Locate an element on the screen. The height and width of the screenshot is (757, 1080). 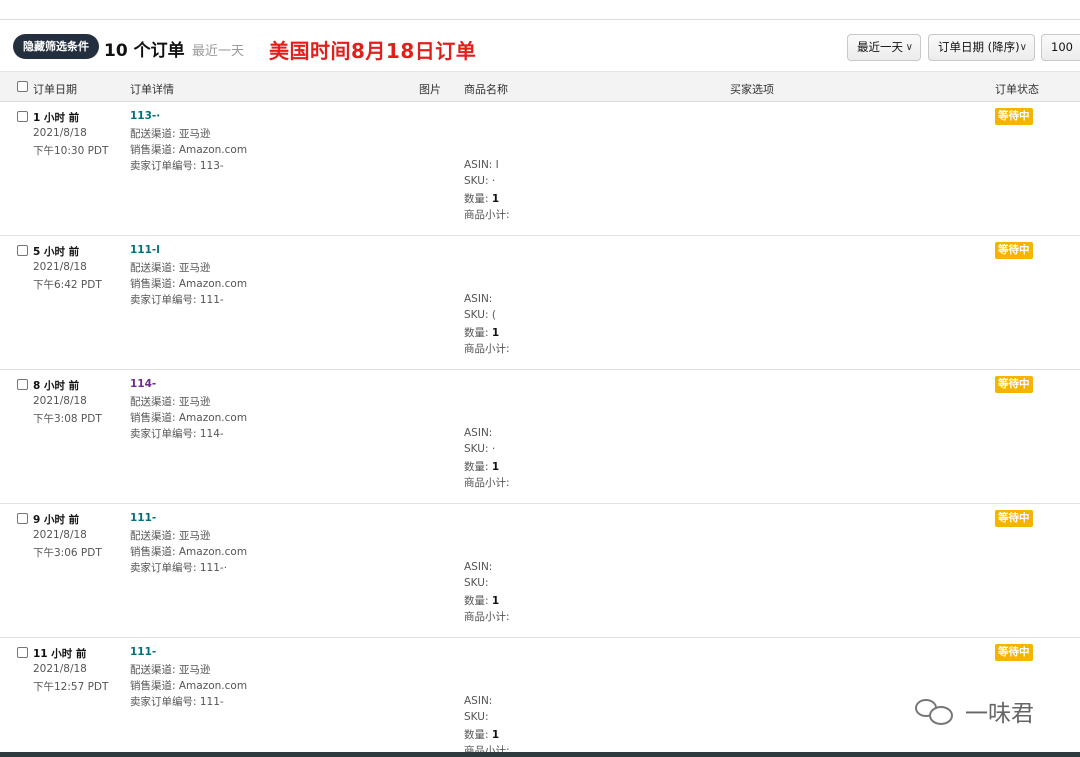
order-time: 下午10:30 PDT is located at coordinates (71, 151).